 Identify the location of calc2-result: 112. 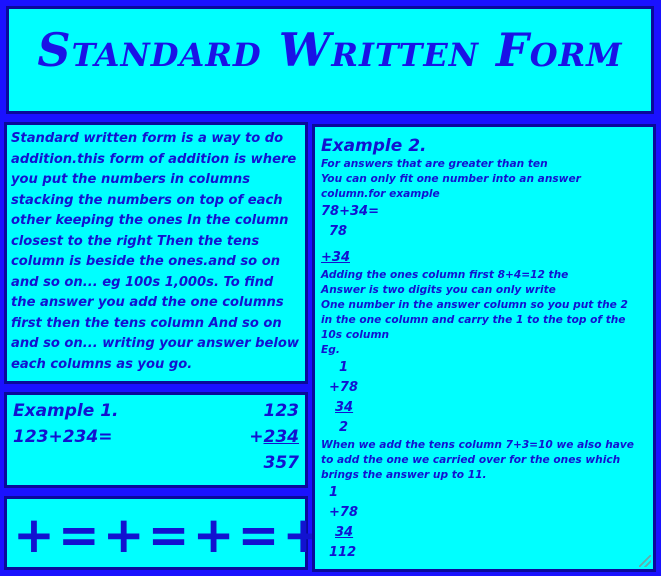
(343, 552).